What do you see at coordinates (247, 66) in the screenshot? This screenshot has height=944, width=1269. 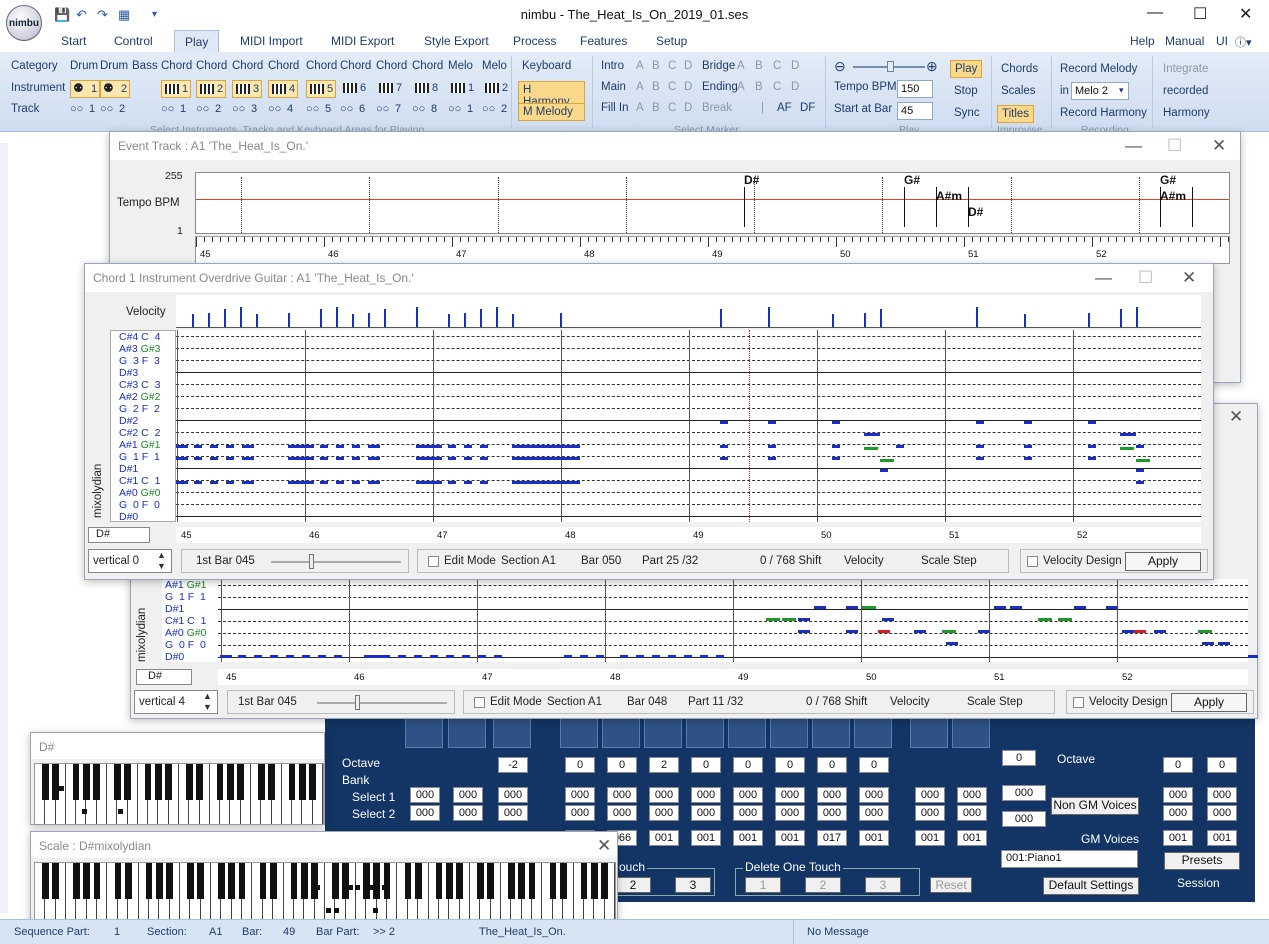 I see `category-5: Chord` at bounding box center [247, 66].